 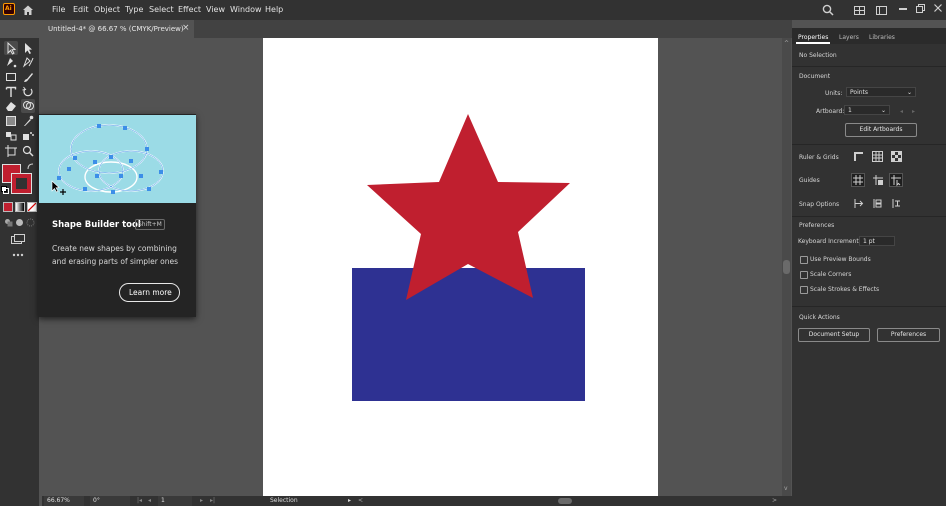 I want to click on tab-properties: Properties, so click(x=813, y=37).